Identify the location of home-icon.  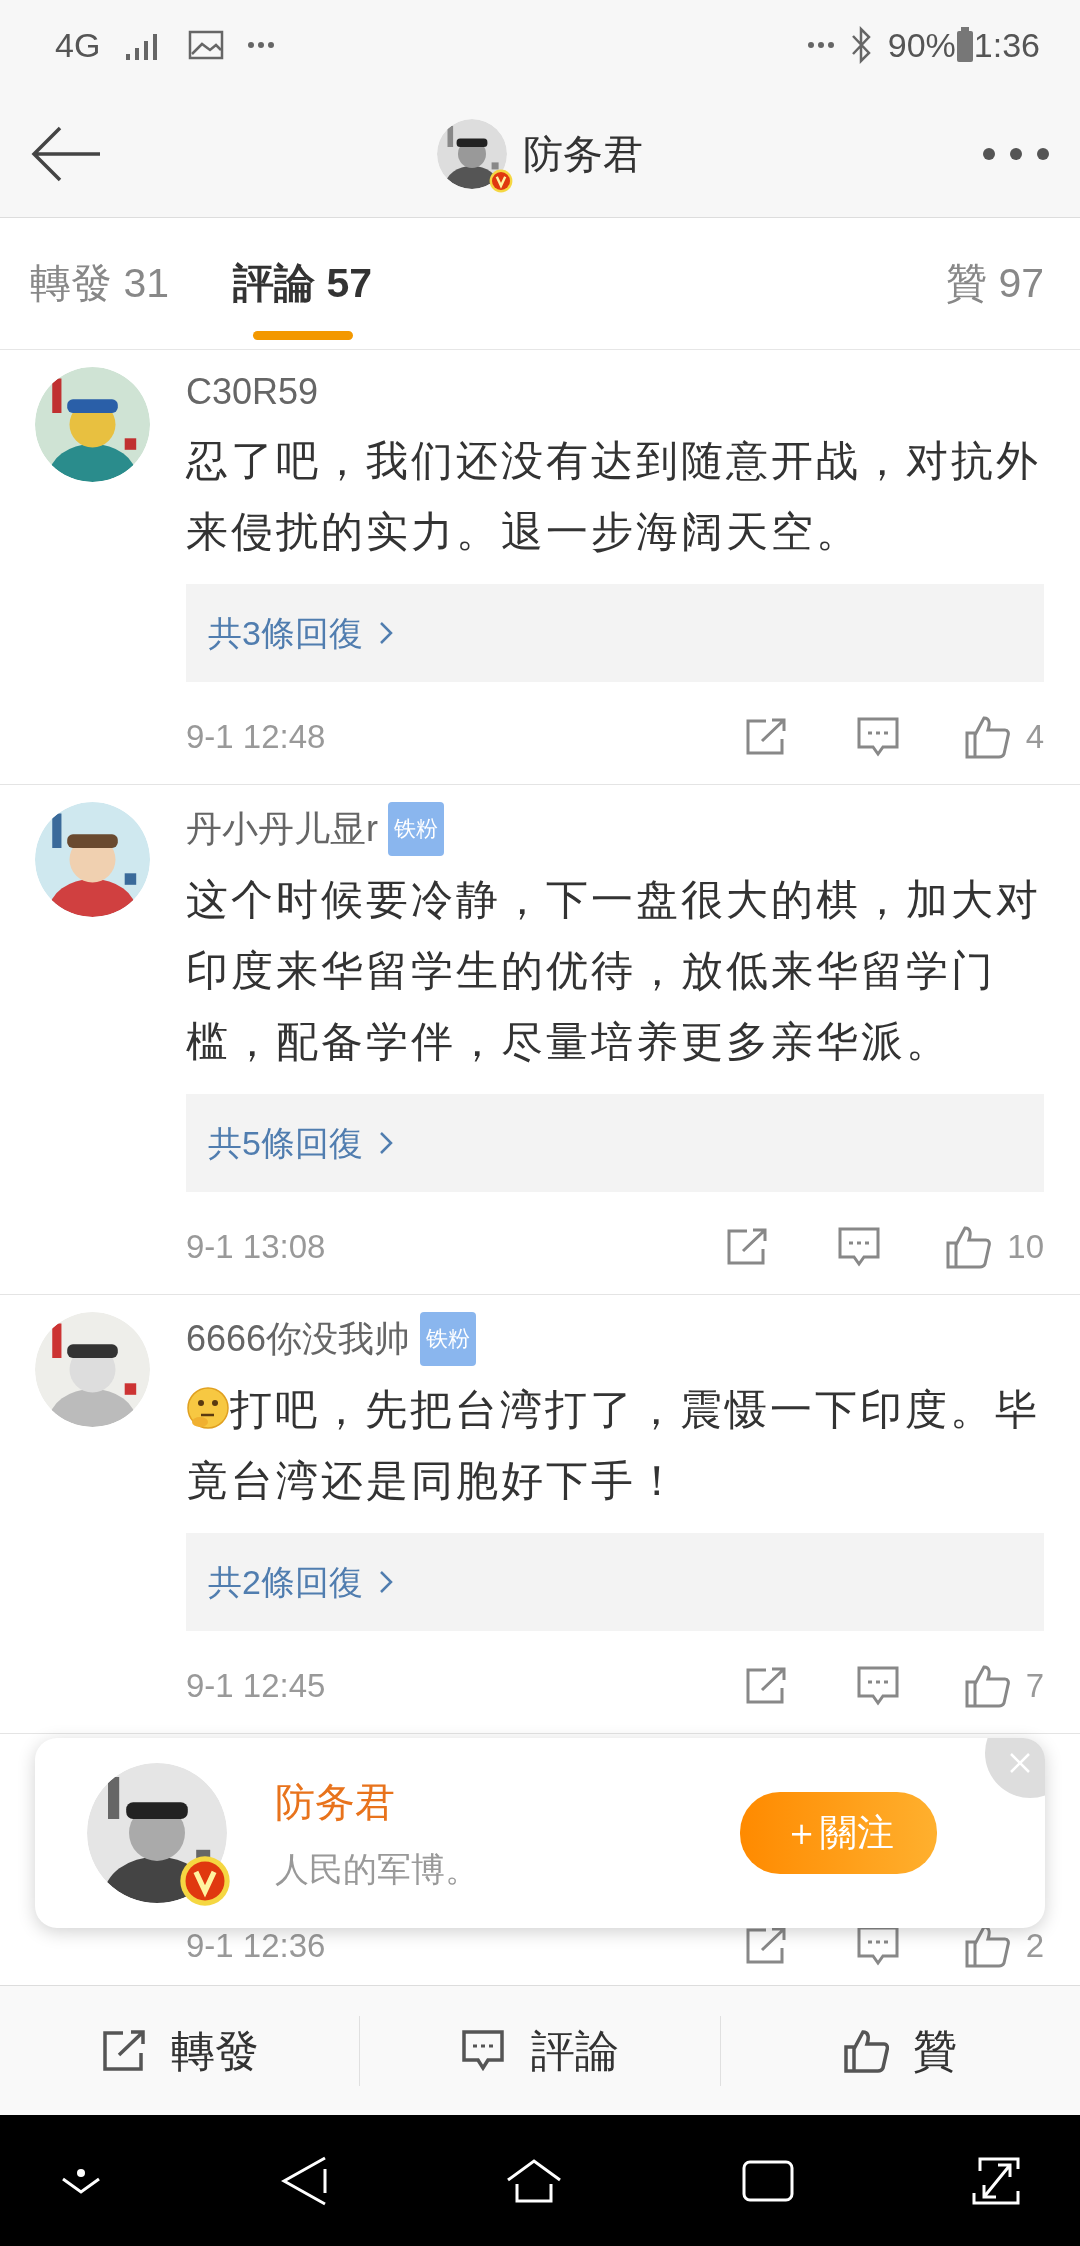
(534, 2180).